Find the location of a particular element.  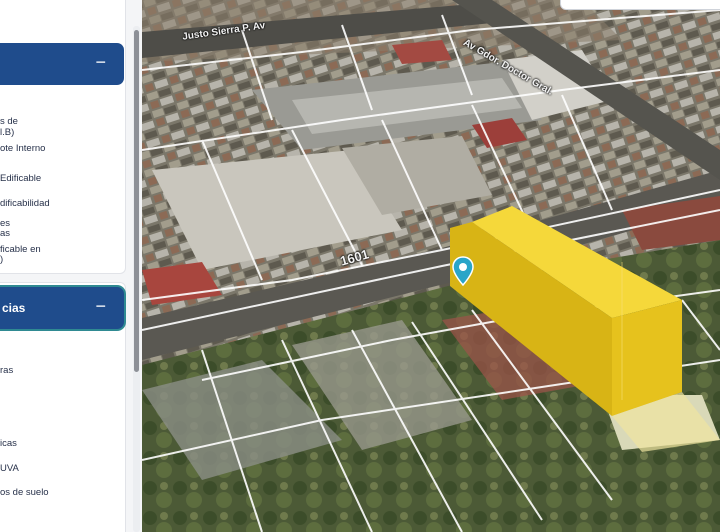

layer-item: Edificable is located at coordinates (20, 178).